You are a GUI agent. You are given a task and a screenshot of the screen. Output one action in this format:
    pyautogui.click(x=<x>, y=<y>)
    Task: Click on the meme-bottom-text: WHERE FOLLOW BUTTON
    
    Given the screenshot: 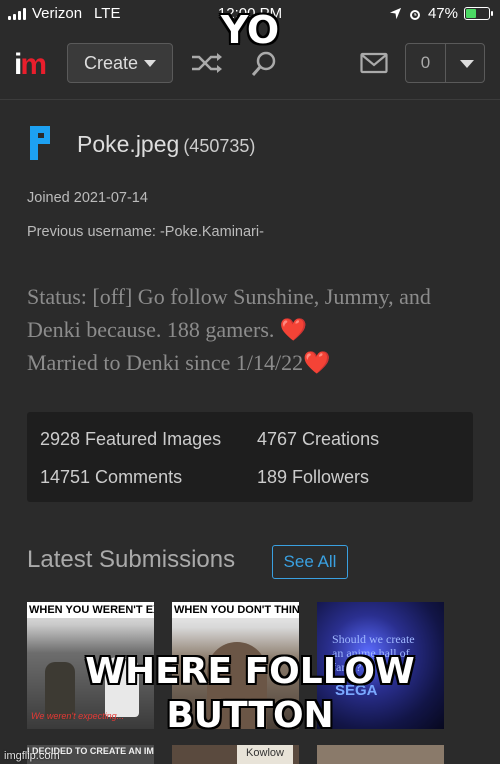 What is the action you would take?
    pyautogui.click(x=250, y=693)
    